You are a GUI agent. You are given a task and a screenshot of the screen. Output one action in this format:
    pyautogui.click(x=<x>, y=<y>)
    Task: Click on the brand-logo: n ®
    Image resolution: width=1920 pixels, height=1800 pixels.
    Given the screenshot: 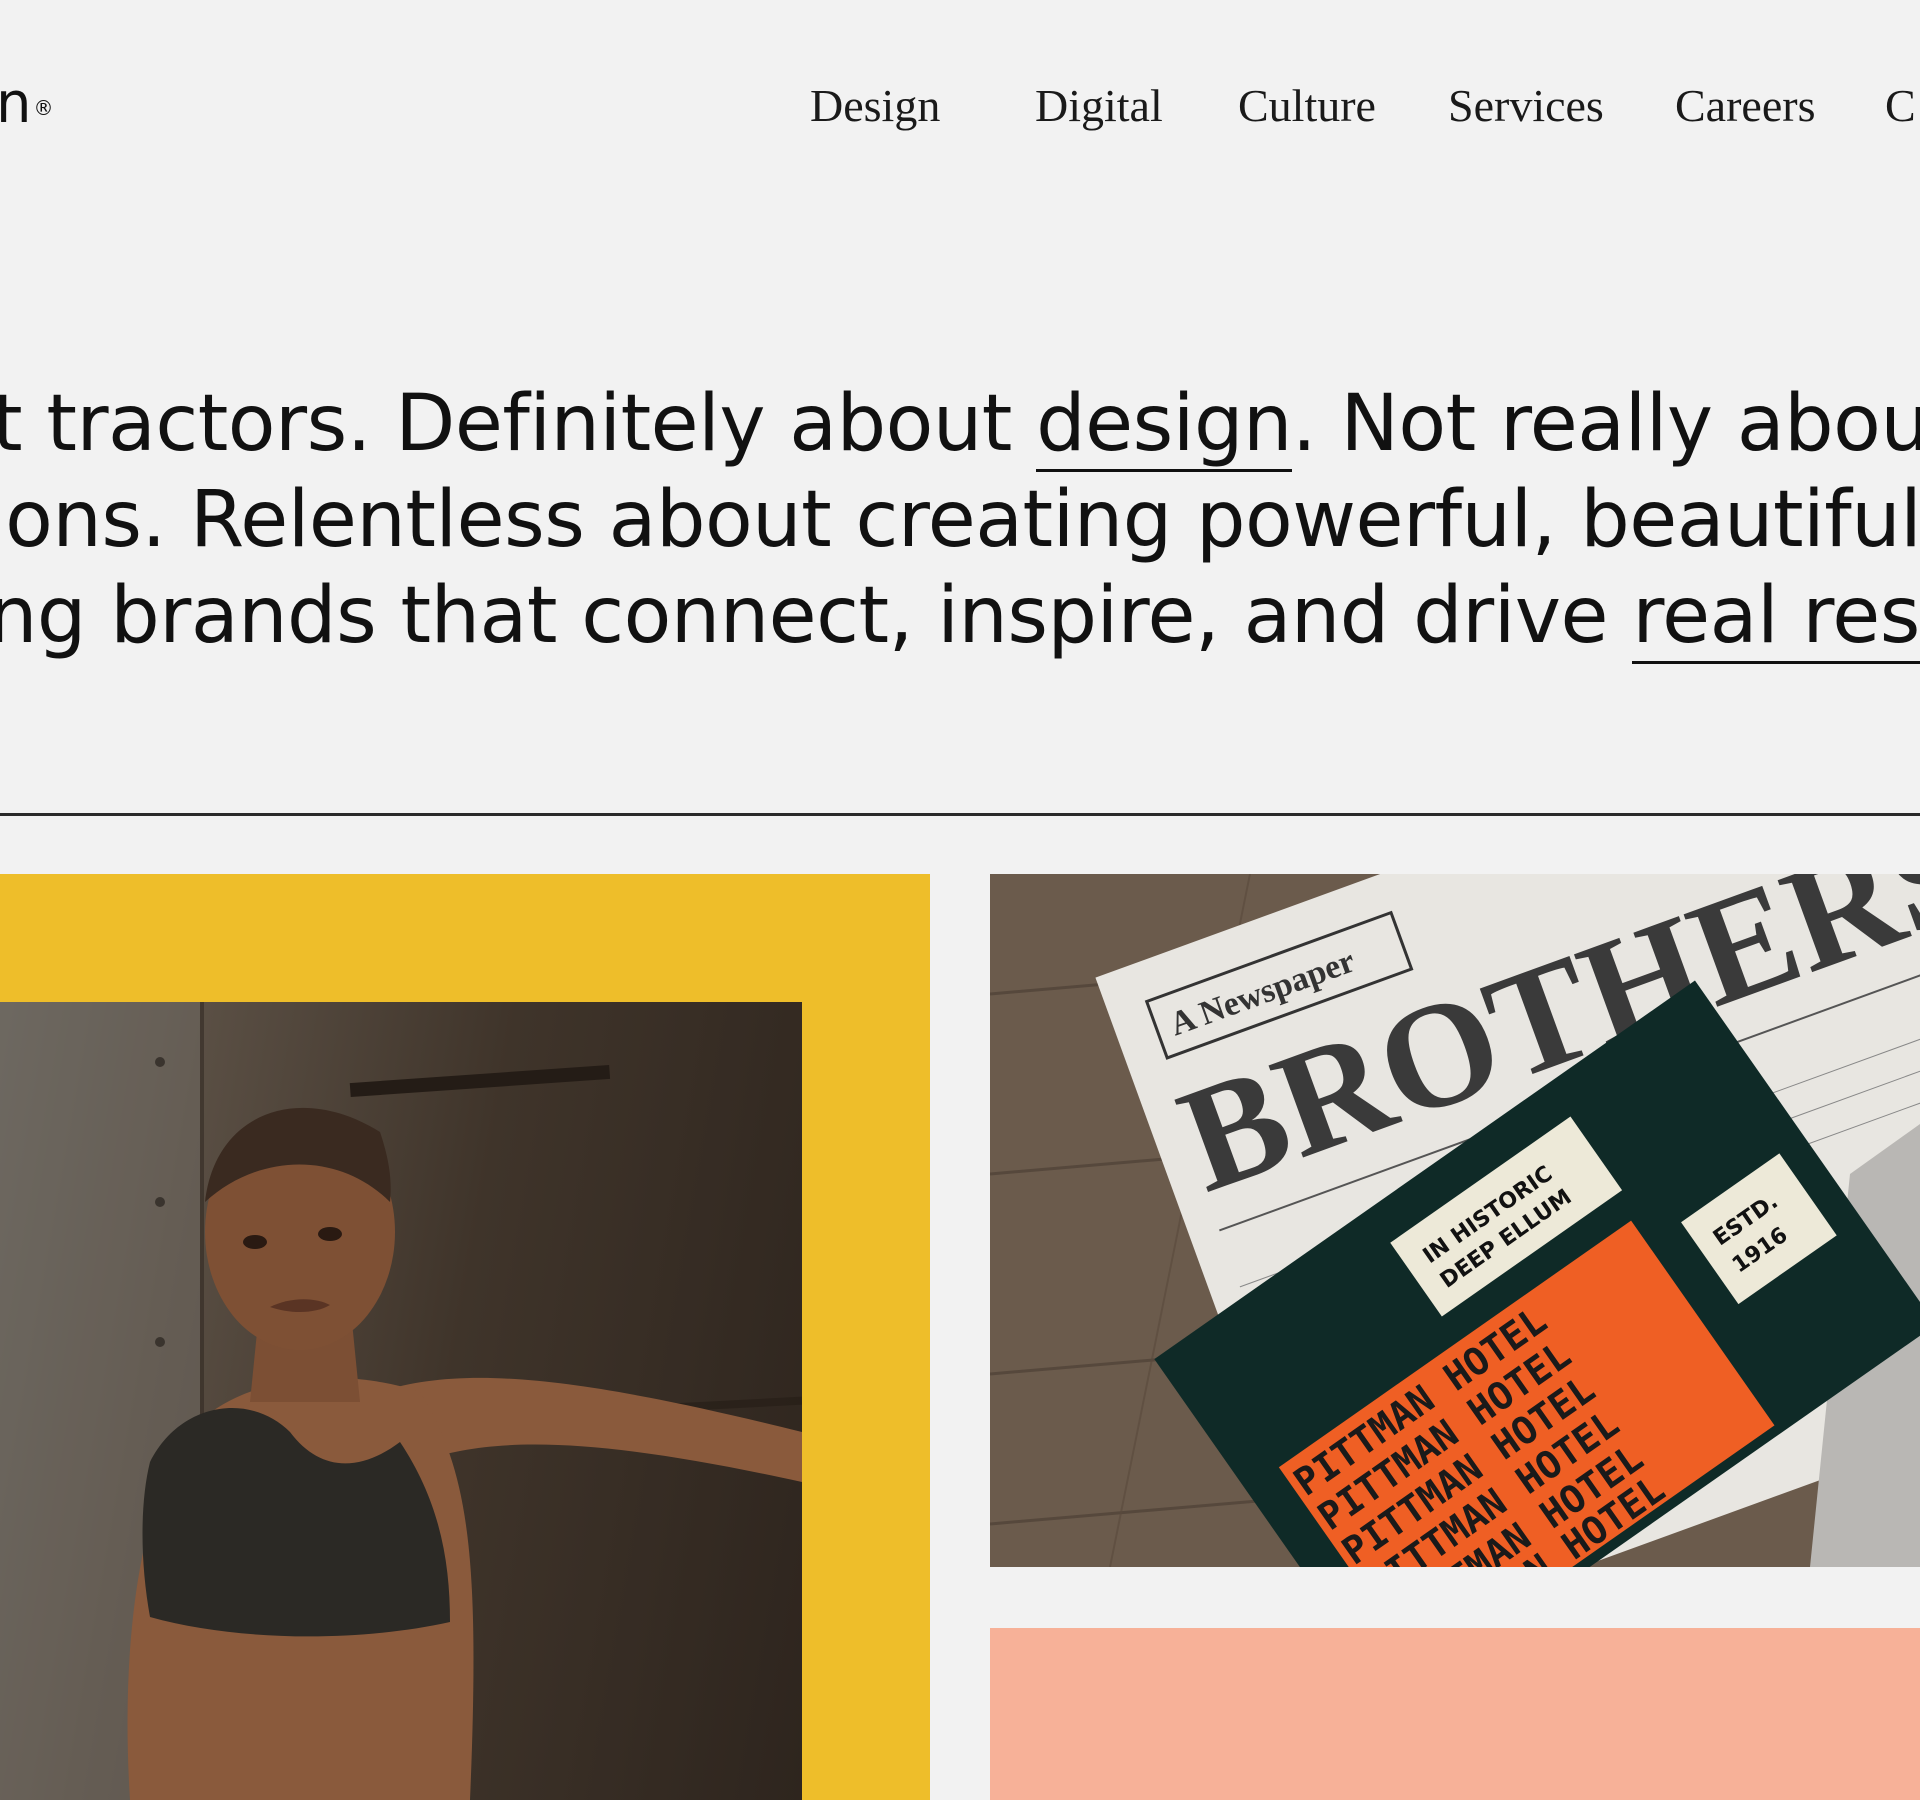 What is the action you would take?
    pyautogui.click(x=27, y=104)
    